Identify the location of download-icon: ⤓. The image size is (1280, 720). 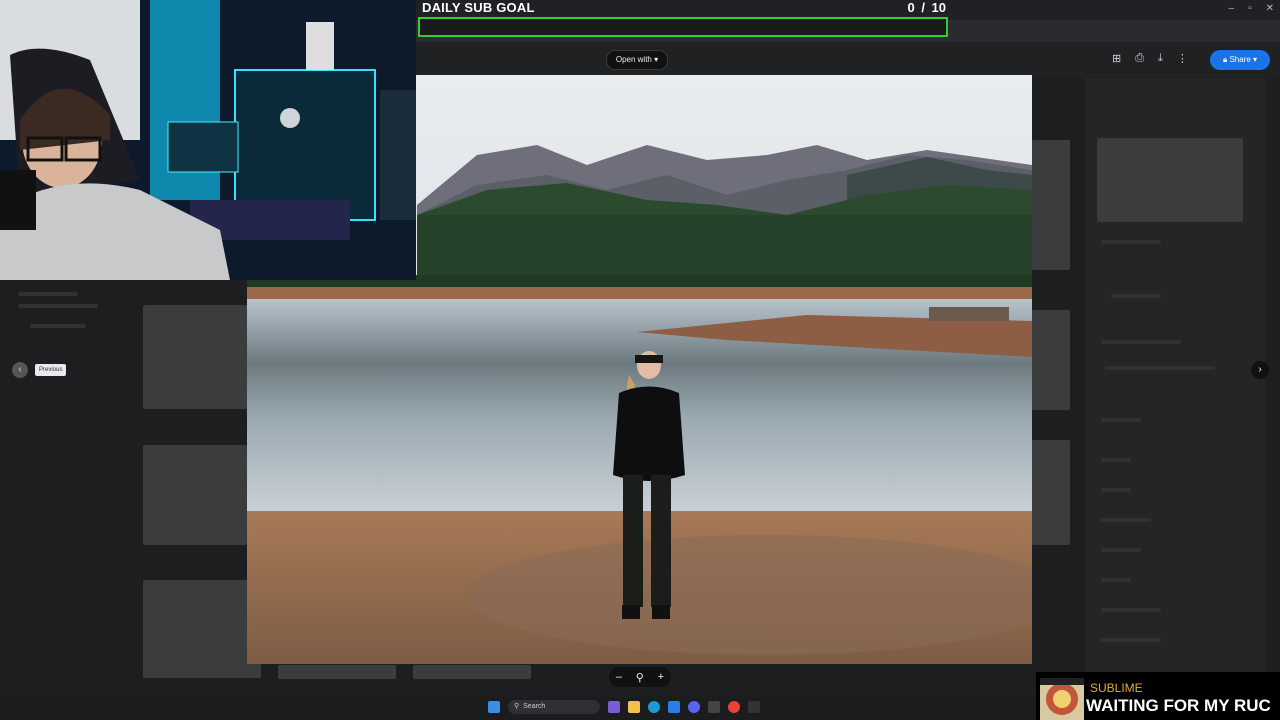
(1160, 58).